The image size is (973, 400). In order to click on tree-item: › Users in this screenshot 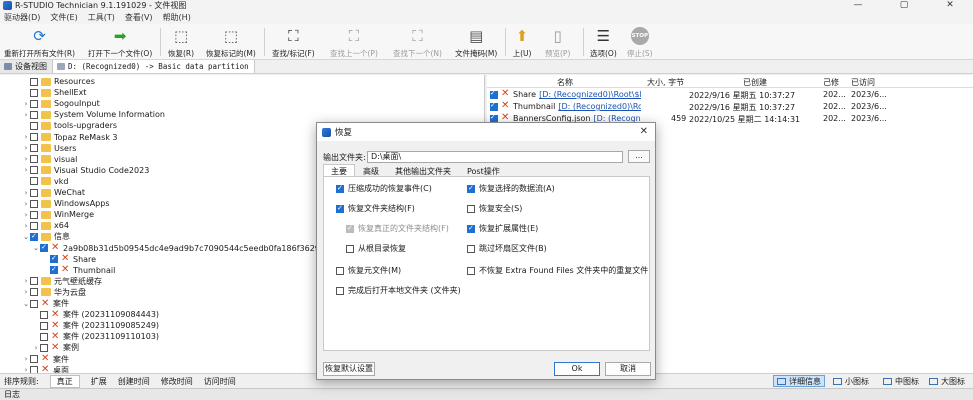, I will do `click(49, 148)`.